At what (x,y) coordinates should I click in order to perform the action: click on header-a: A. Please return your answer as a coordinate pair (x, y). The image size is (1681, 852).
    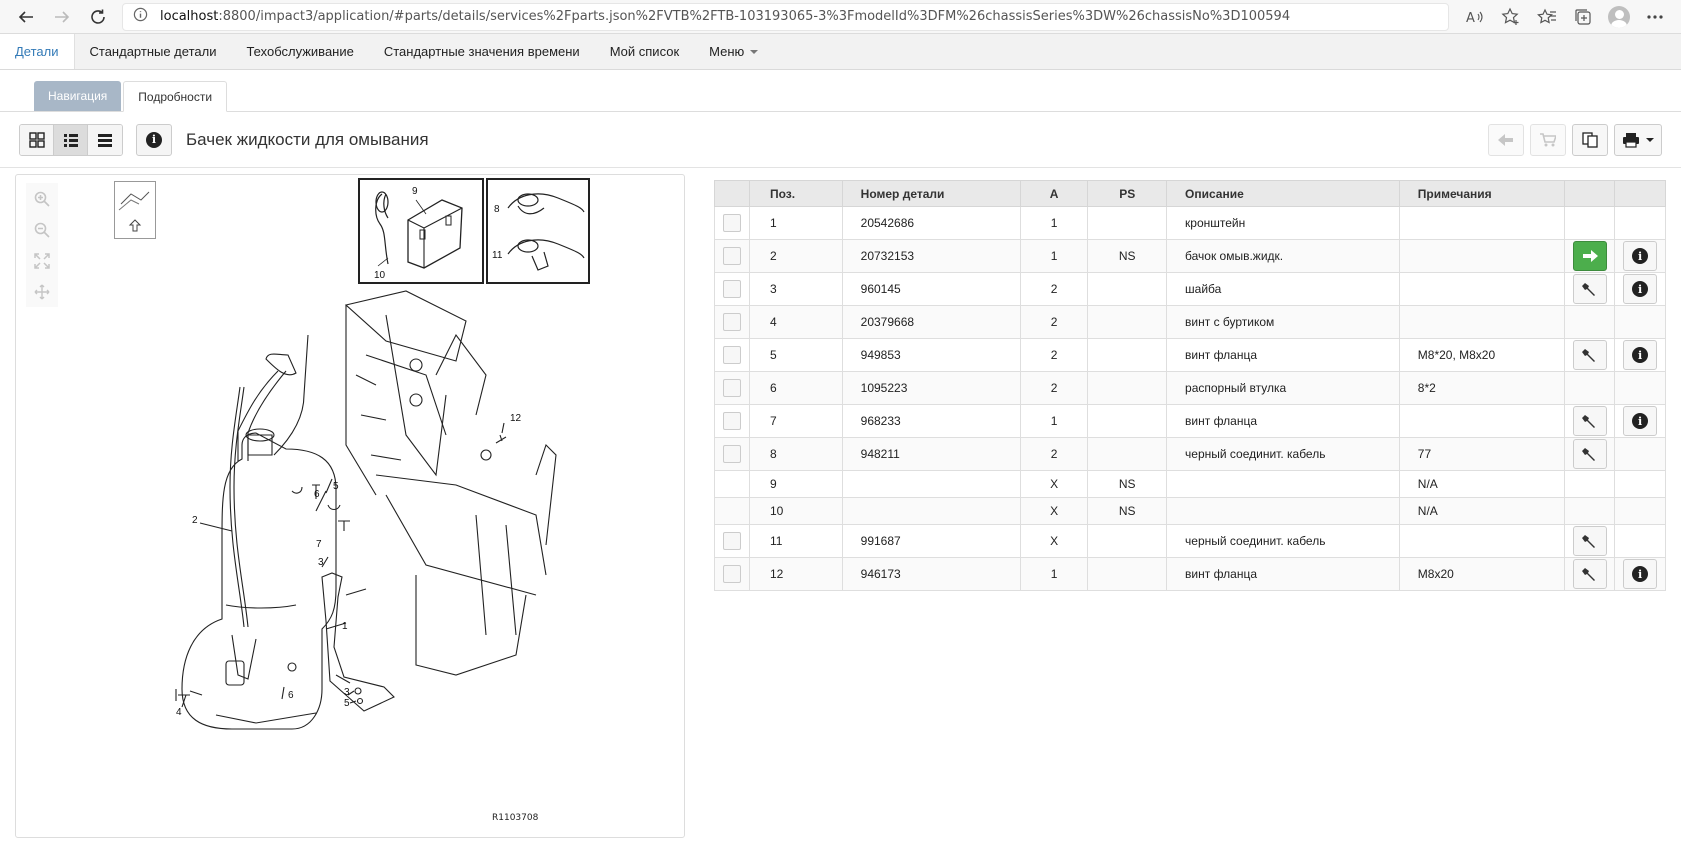
    Looking at the image, I should click on (1054, 193).